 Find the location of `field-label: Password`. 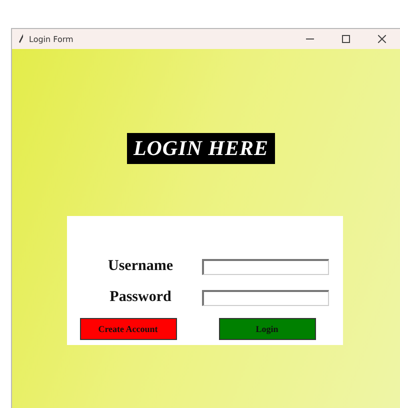

field-label: Password is located at coordinates (140, 297).